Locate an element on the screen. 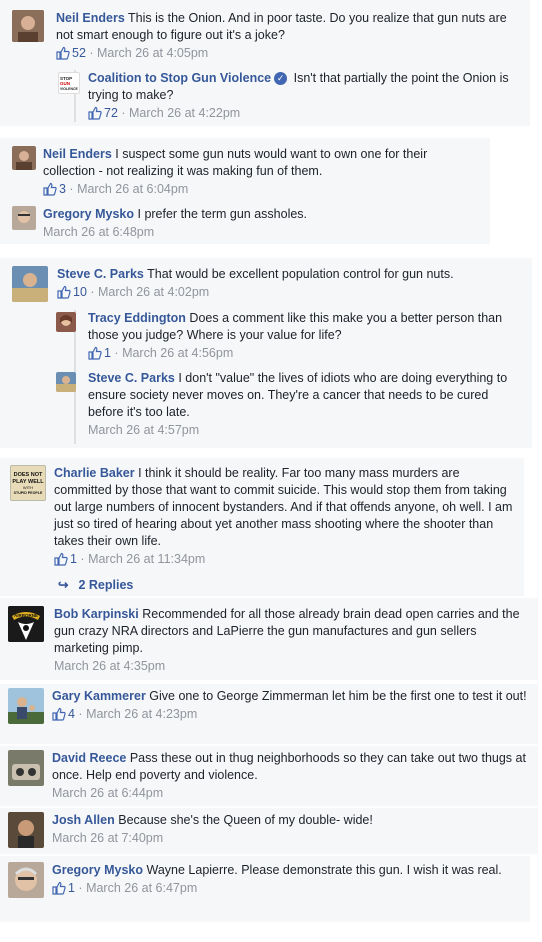 The width and height of the screenshot is (542, 942). view-replies-link: ↪ 2 Replies is located at coordinates (95, 584).